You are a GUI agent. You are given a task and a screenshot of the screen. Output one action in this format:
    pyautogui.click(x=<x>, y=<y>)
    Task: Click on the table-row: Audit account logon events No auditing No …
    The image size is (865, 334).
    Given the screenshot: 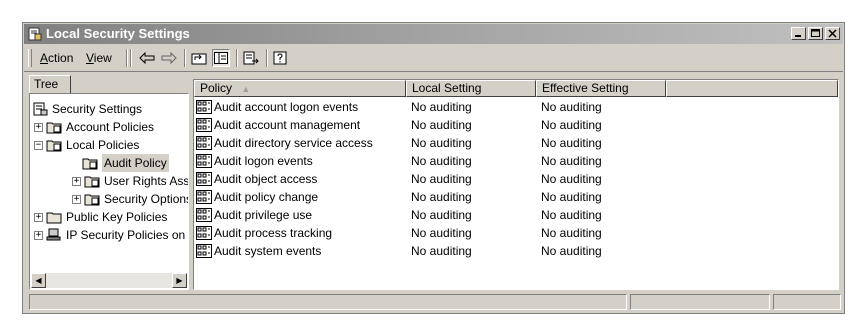 What is the action you would take?
    pyautogui.click(x=516, y=107)
    